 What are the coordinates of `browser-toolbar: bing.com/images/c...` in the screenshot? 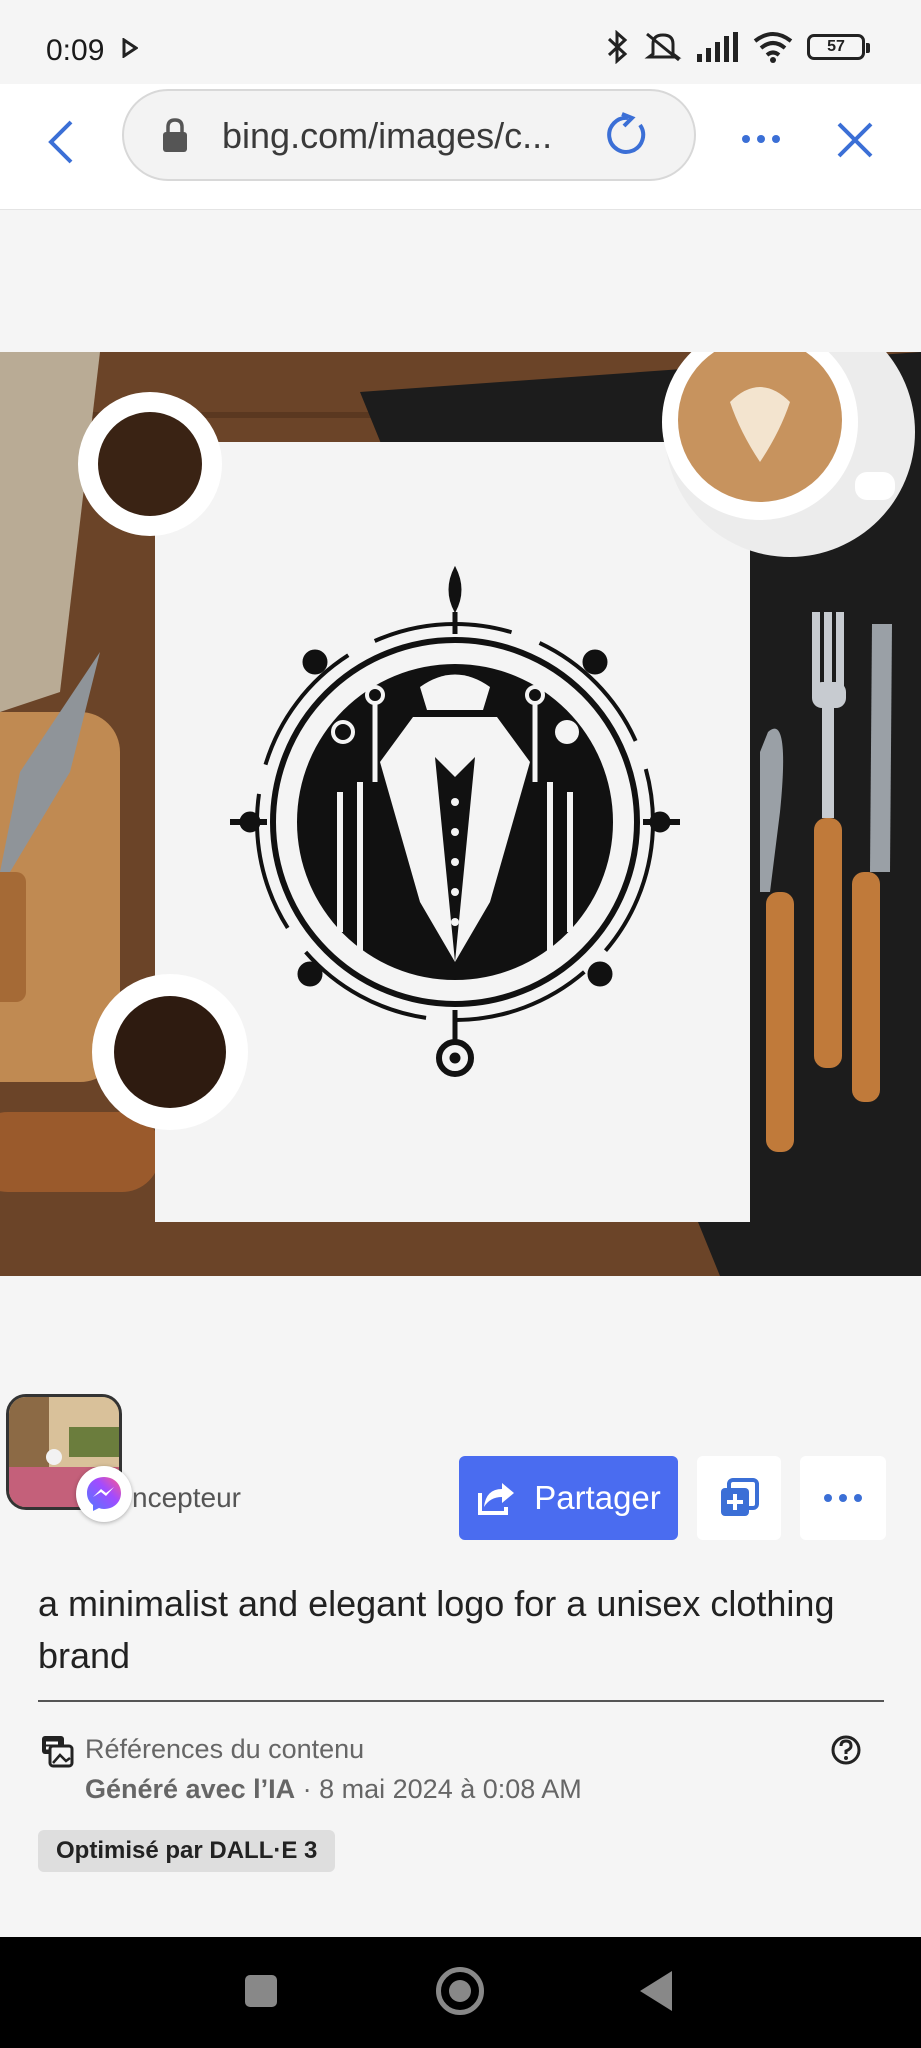 It's located at (460, 147).